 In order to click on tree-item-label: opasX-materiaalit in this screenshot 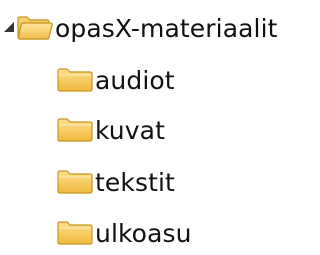, I will do `click(166, 28)`.